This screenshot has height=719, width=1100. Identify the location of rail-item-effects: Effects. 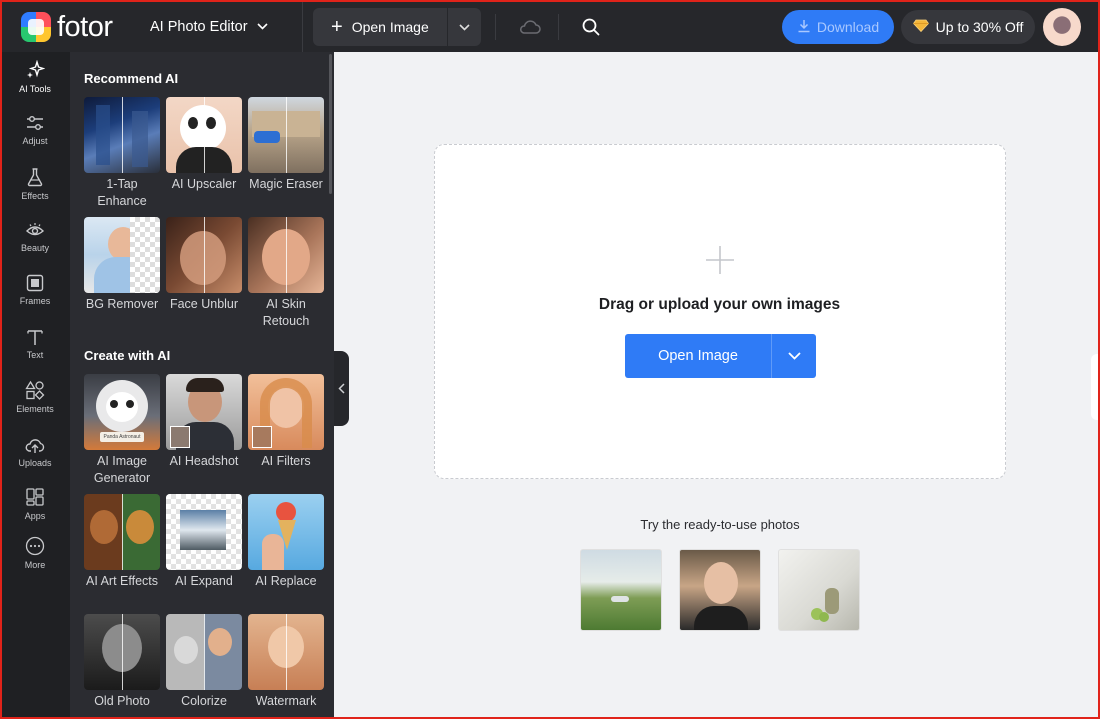
(35, 184).